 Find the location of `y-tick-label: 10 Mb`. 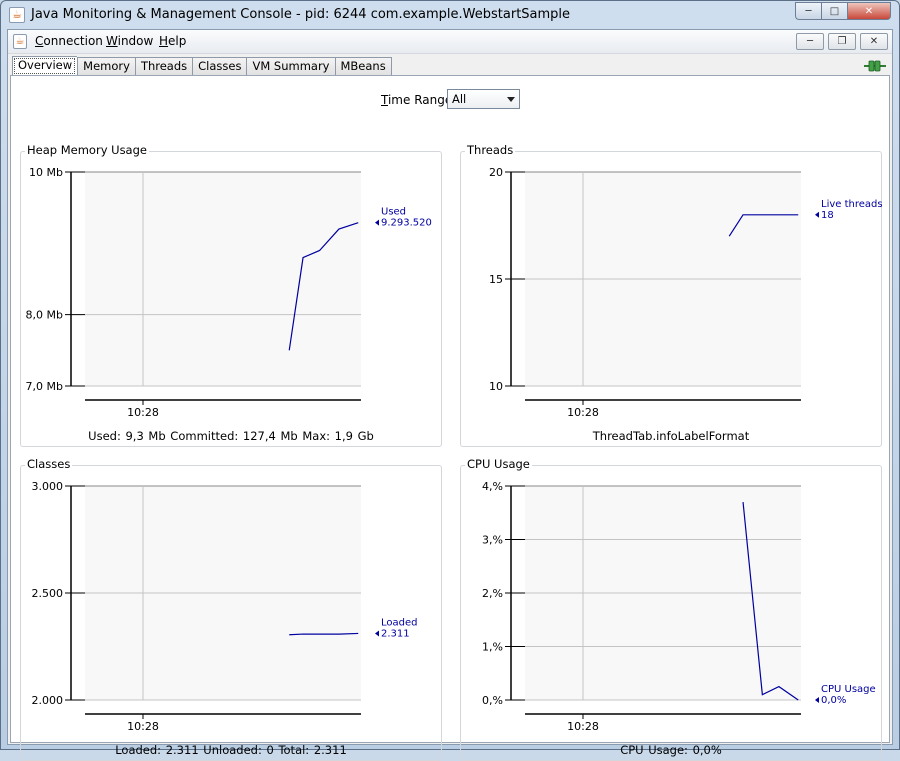

y-tick-label: 10 Mb is located at coordinates (46, 172).